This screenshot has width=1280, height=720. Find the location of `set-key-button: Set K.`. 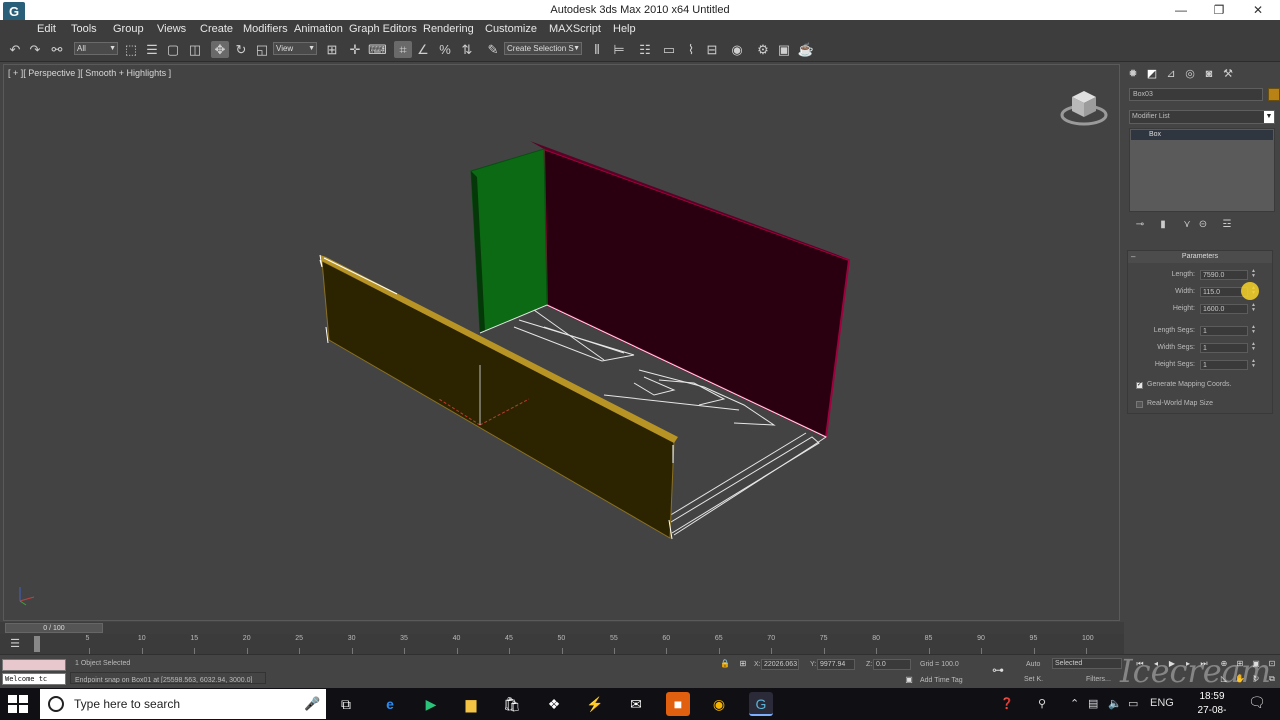

set-key-button: Set K. is located at coordinates (1033, 679).